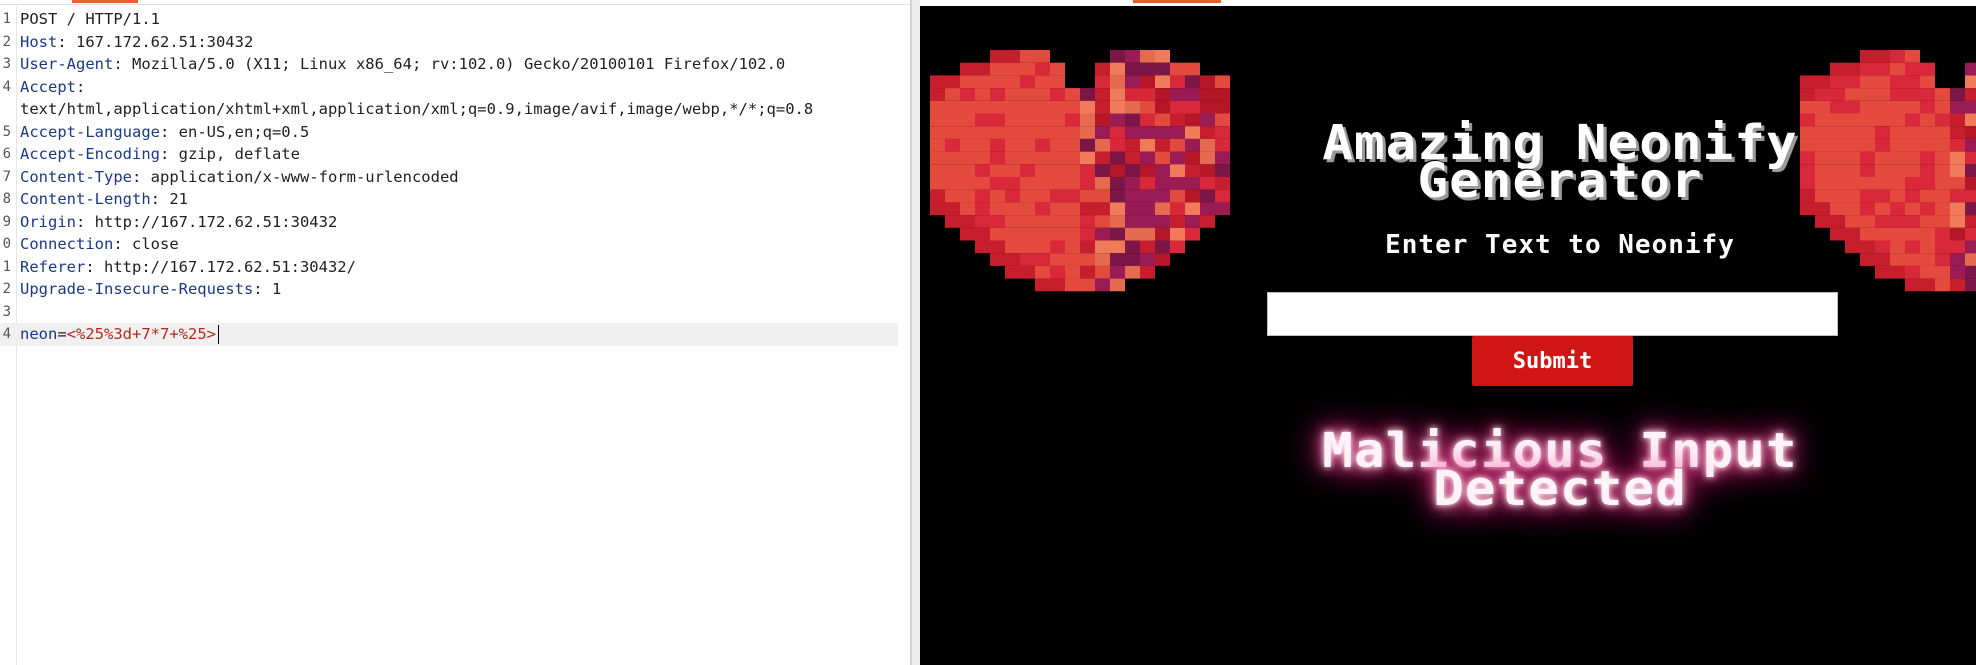 Image resolution: width=1976 pixels, height=665 pixels. Describe the element at coordinates (85, 199) in the screenshot. I see `header-name: Content-Length` at that location.